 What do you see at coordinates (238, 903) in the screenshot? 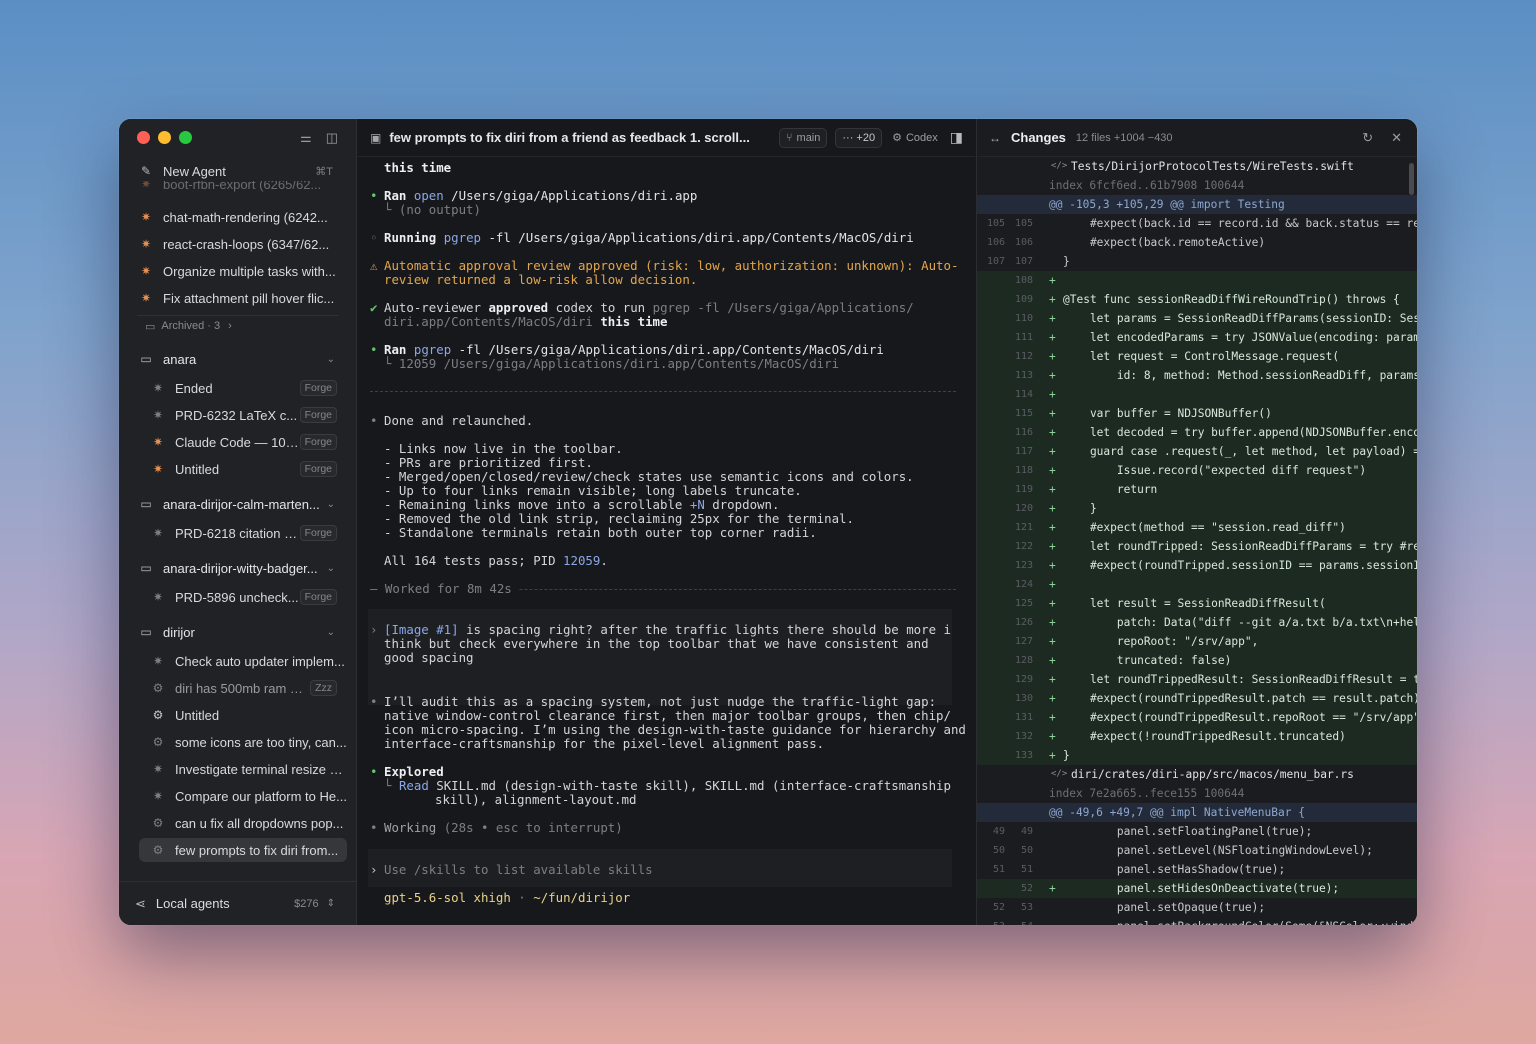
I see `local-agents-footer: ⋖ Local agents $276 ⇕` at bounding box center [238, 903].